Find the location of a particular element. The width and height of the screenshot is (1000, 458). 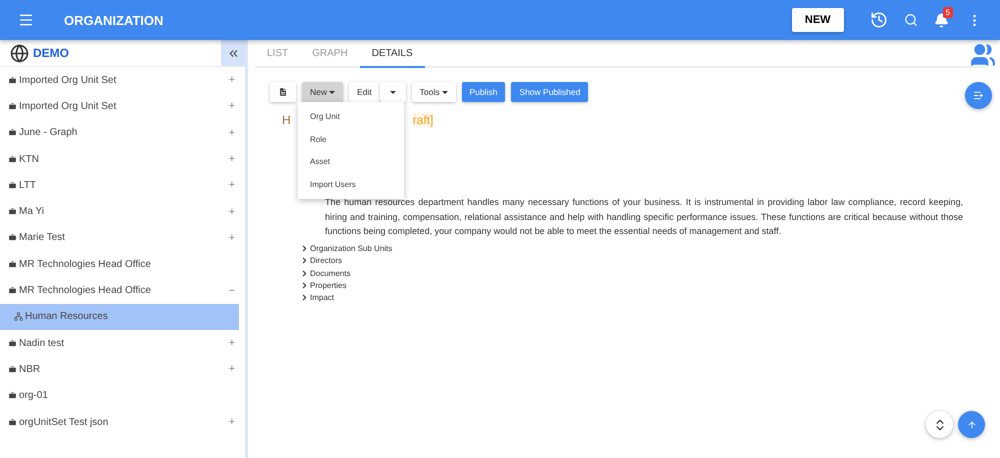

document-button is located at coordinates (283, 92).